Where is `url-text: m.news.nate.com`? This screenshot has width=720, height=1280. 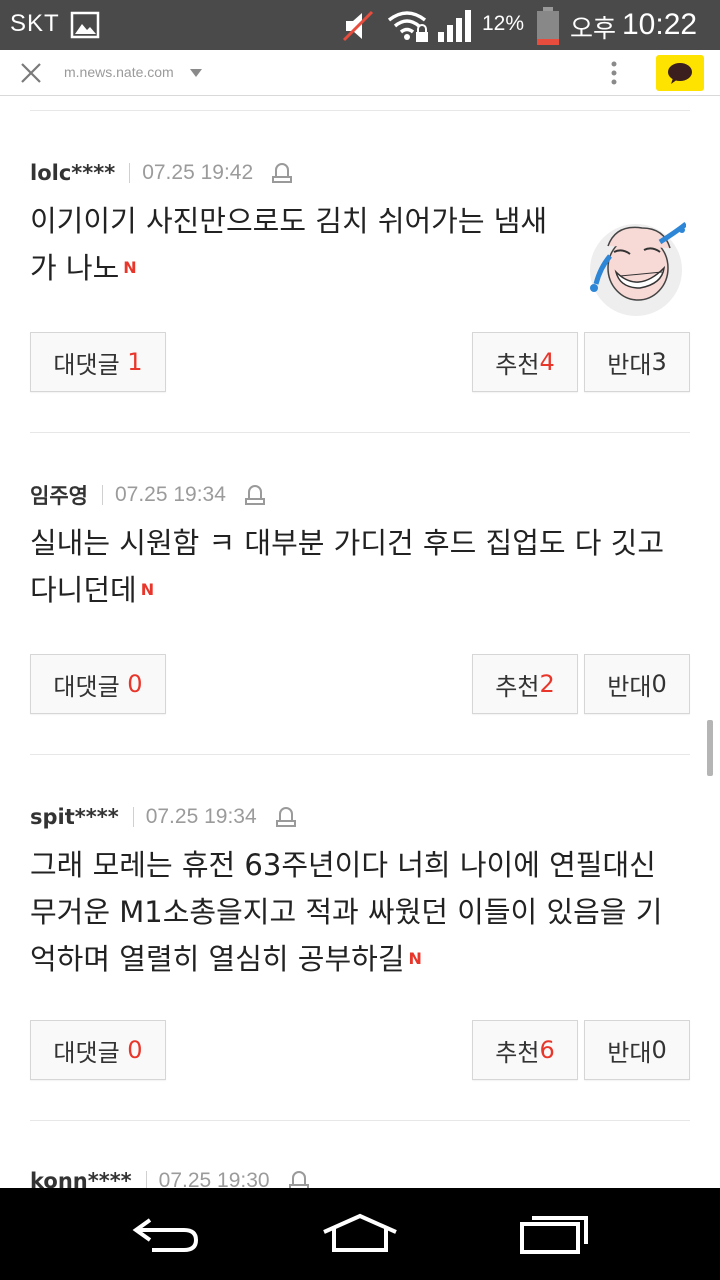
url-text: m.news.nate.com is located at coordinates (119, 72).